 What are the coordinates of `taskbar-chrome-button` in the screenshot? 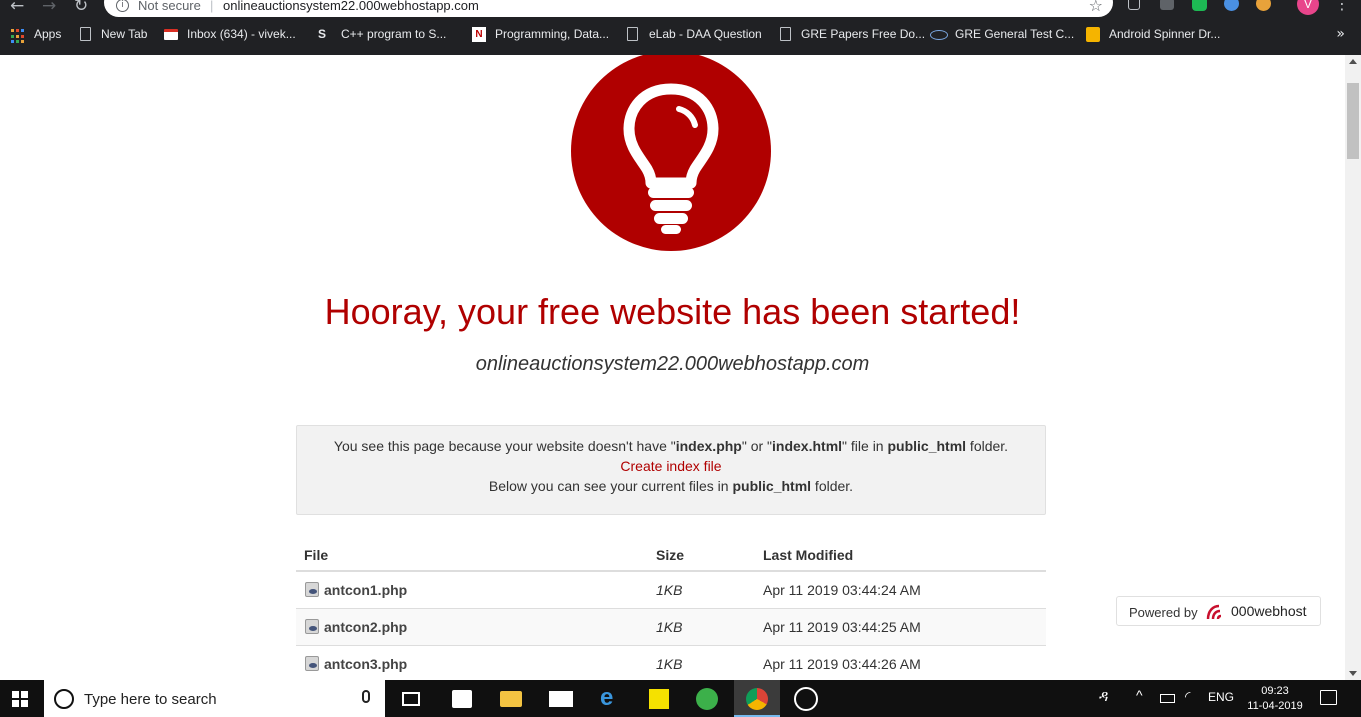 It's located at (757, 698).